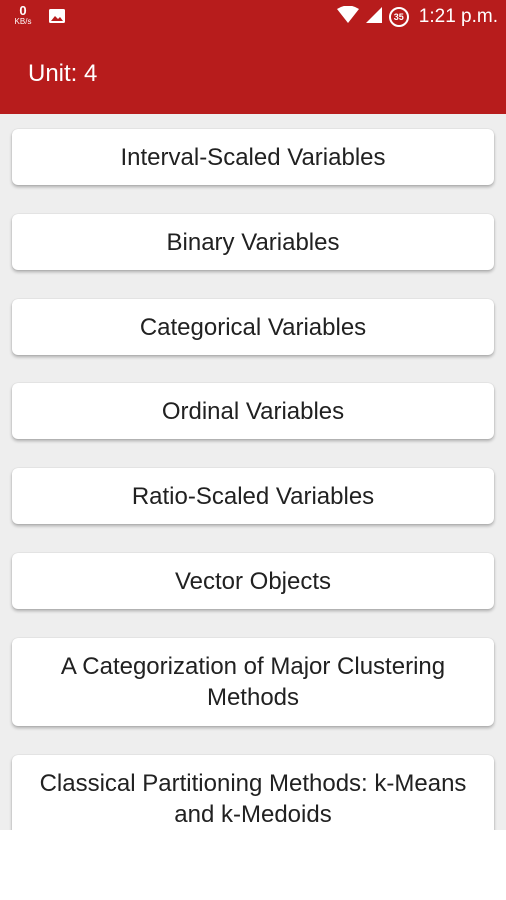 The image size is (506, 900). Describe the element at coordinates (253, 327) in the screenshot. I see `topic-item-categorical-variables: Categorical Variables` at that location.